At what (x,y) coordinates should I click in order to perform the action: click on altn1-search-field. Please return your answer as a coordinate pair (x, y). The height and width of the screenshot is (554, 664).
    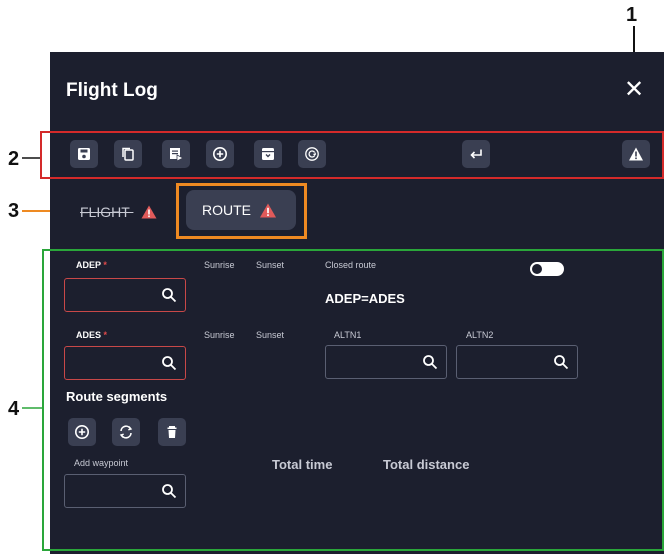
    Looking at the image, I should click on (386, 362).